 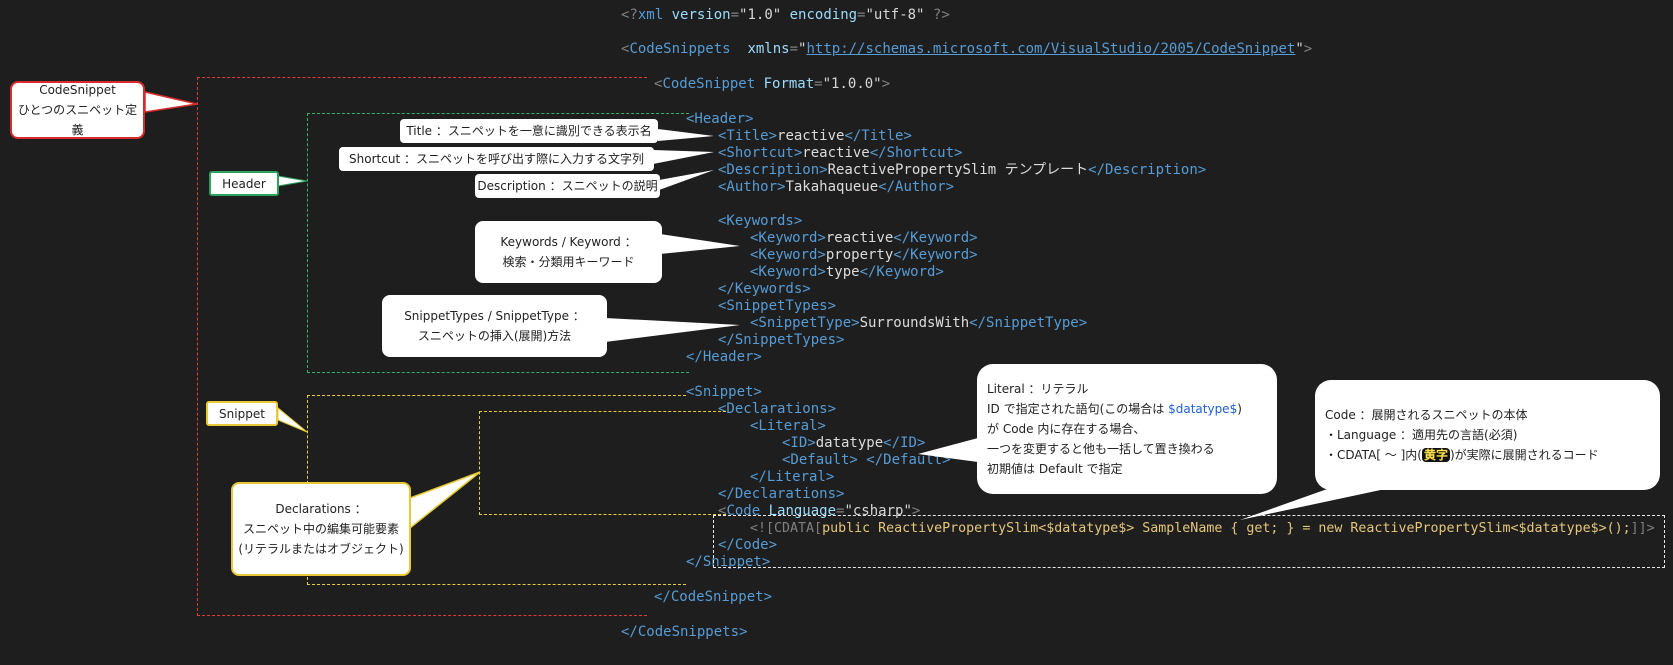 What do you see at coordinates (1055, 469) in the screenshot?
I see `literal-callout-line5: 初期値は Default で指定` at bounding box center [1055, 469].